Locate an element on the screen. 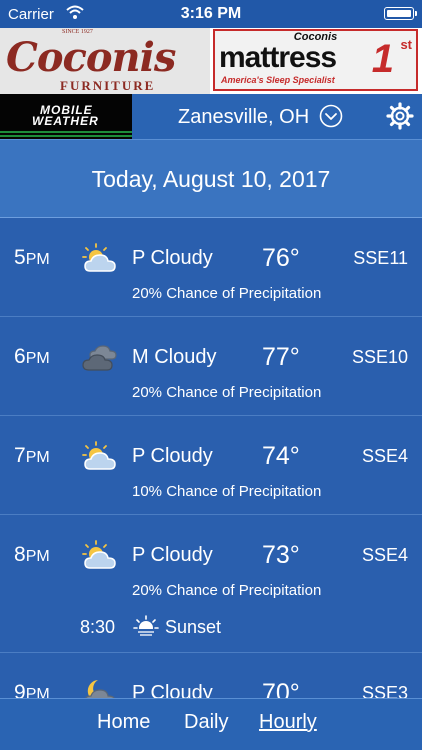  hour-label: 7PM is located at coordinates (32, 455).